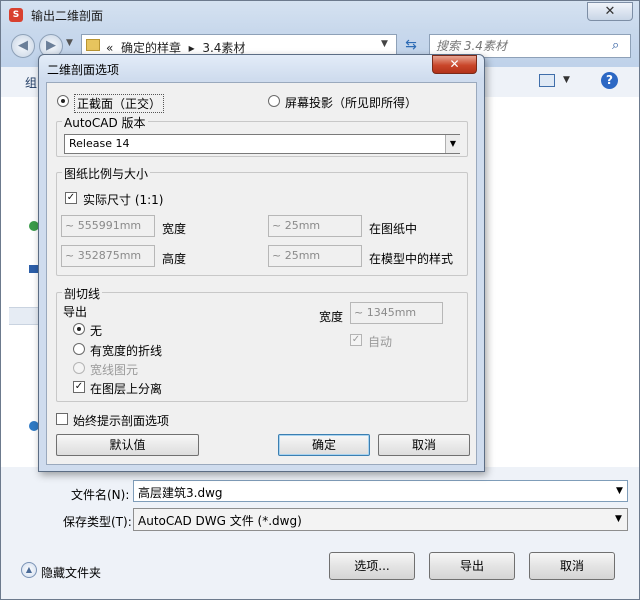 This screenshot has width=640, height=600. I want to click on height-label: 高度, so click(174, 259).